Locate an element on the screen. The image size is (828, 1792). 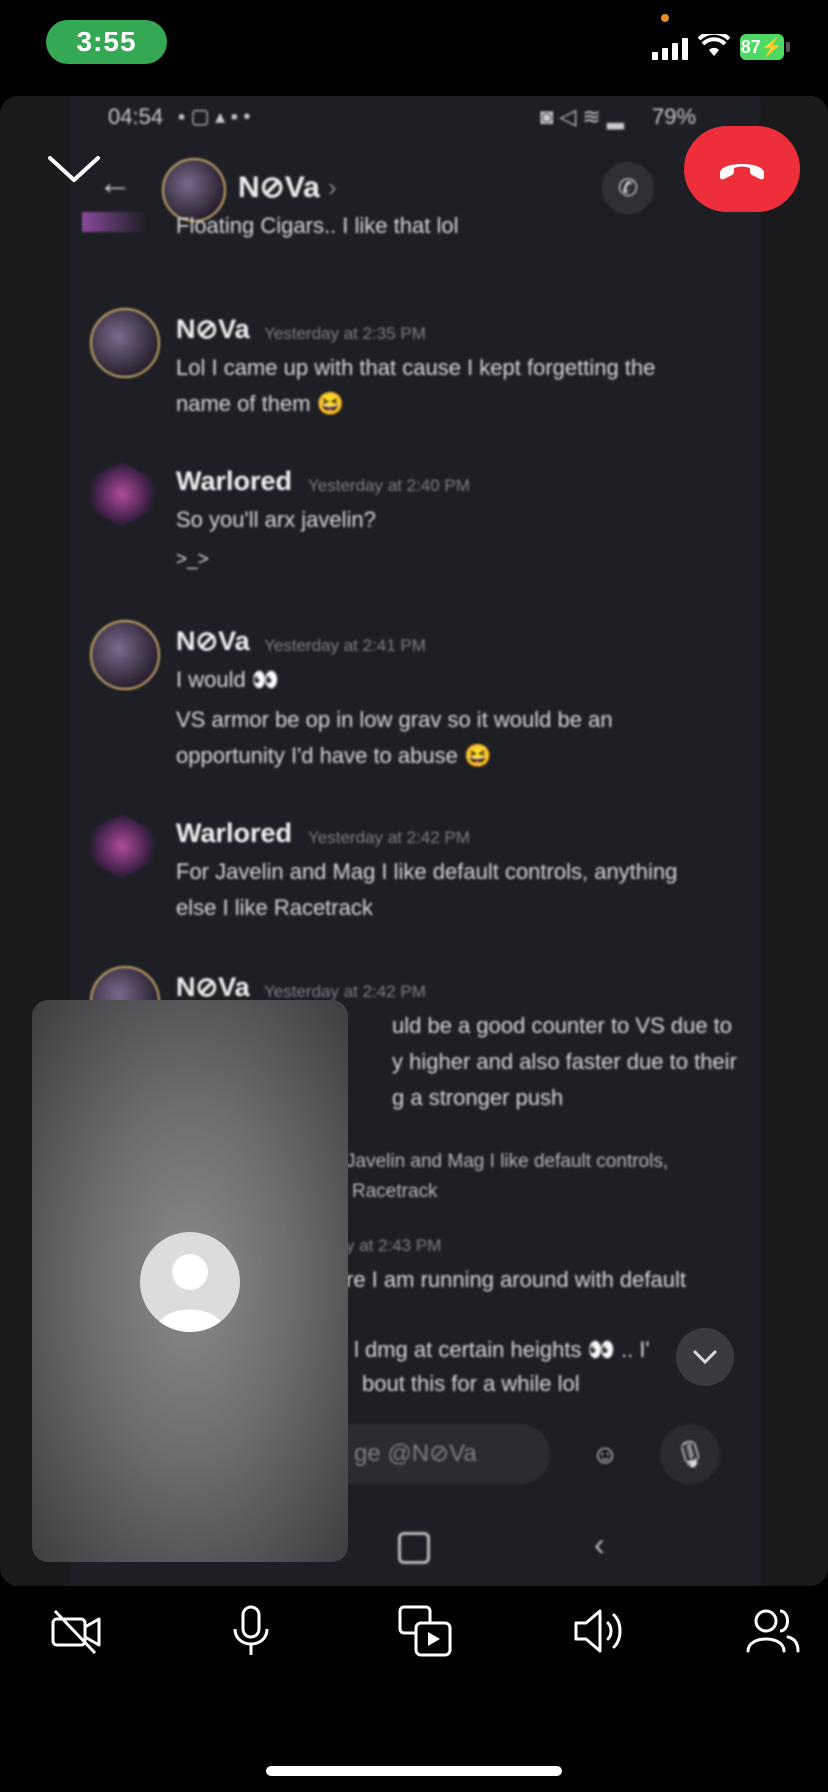
speaker-icon is located at coordinates (598, 1631).